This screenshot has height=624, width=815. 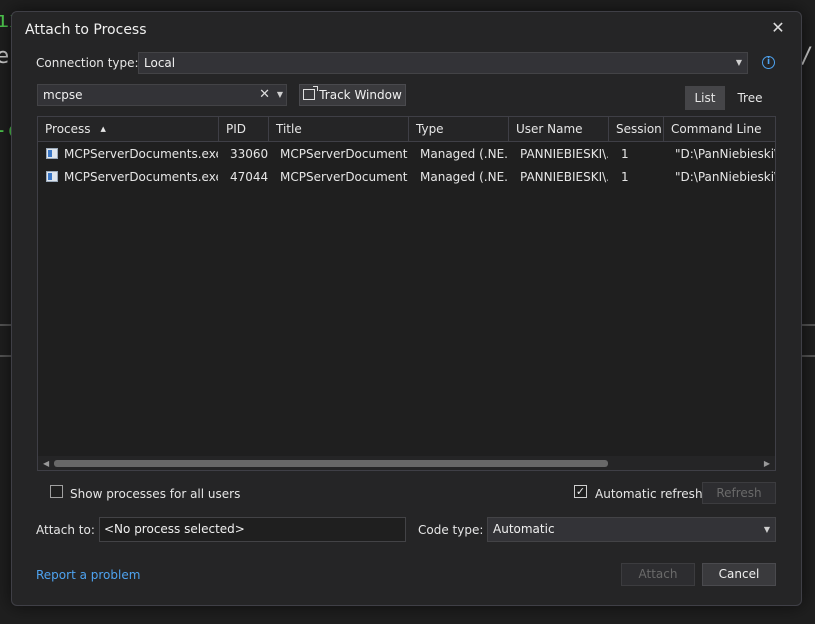 I want to click on automatic-refresh-label: Automatic refresh, so click(x=649, y=494).